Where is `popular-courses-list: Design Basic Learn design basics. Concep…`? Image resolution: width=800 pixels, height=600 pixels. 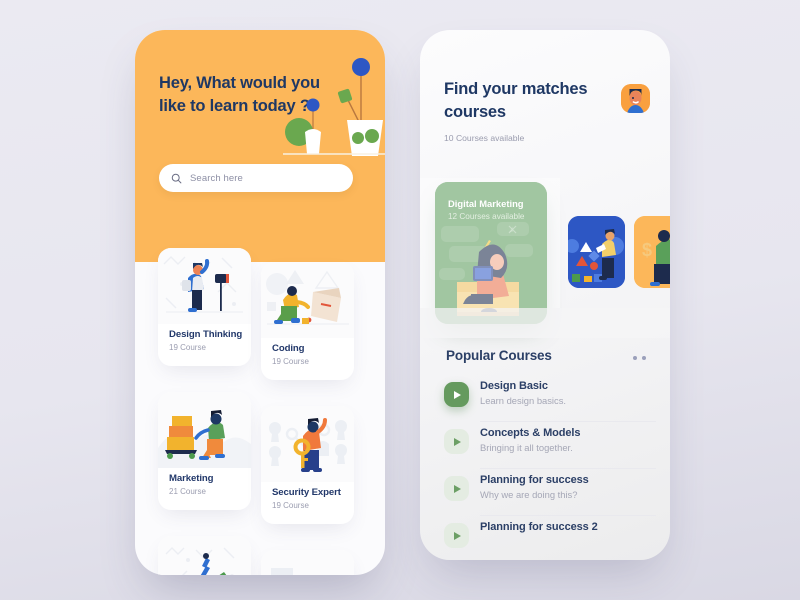
popular-courses-list: Design Basic Learn design basics. Concep… is located at coordinates (545, 467).